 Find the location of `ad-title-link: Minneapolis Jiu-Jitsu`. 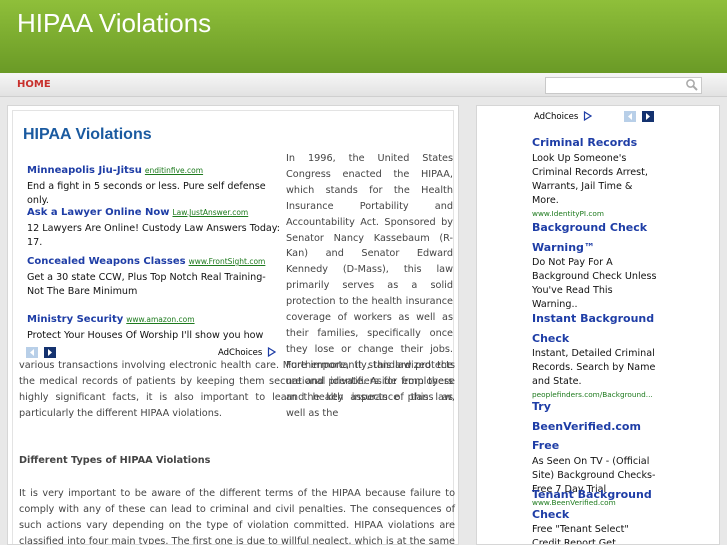

ad-title-link: Minneapolis Jiu-Jitsu is located at coordinates (84, 170).